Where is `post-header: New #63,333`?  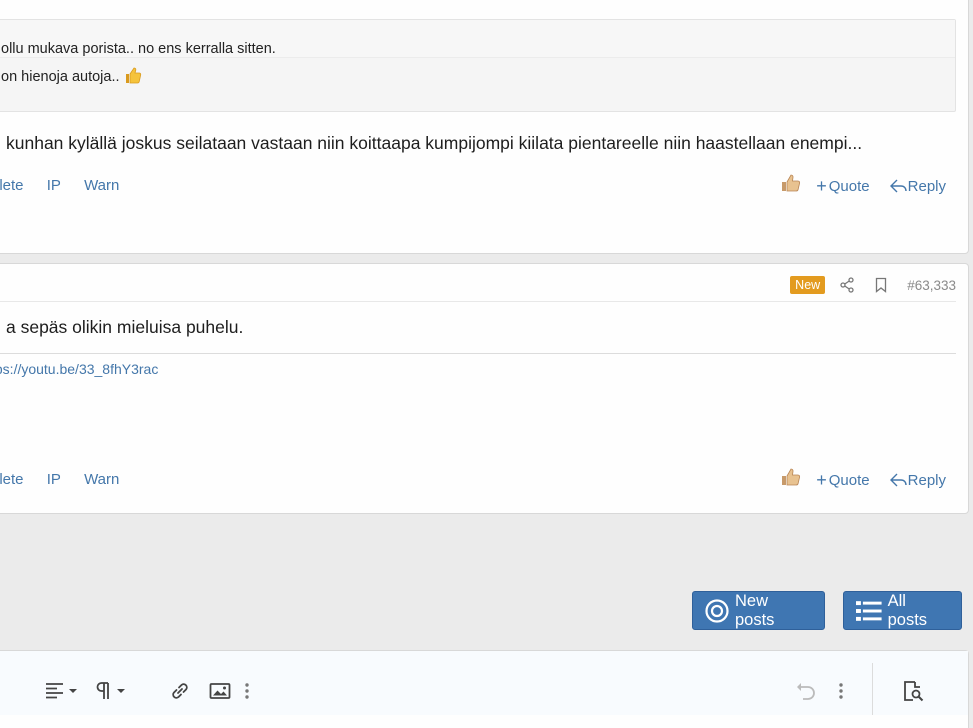
post-header: New #63,333 is located at coordinates (478, 283).